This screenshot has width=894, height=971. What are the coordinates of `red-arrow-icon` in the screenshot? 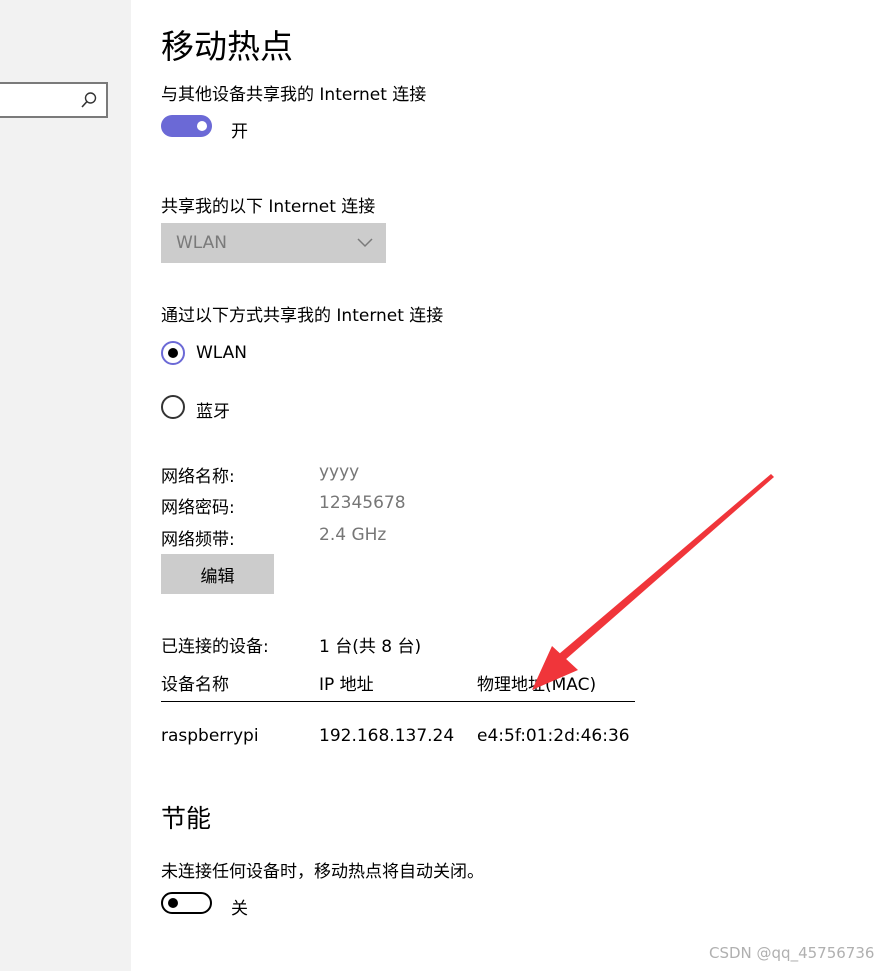 It's located at (653, 582).